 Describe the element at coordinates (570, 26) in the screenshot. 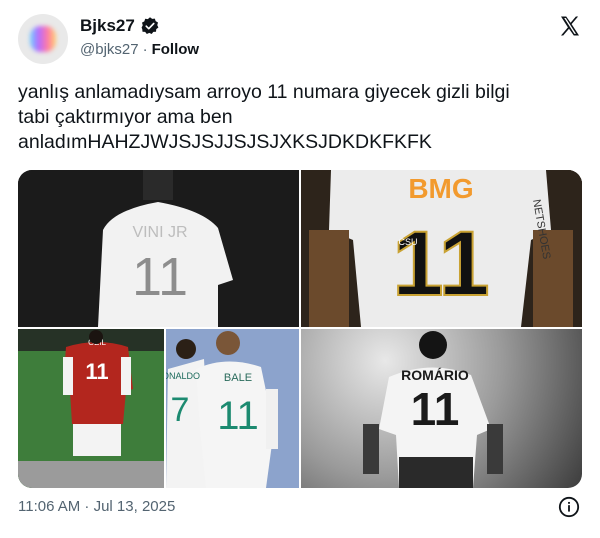

I see `x-logo-icon` at that location.